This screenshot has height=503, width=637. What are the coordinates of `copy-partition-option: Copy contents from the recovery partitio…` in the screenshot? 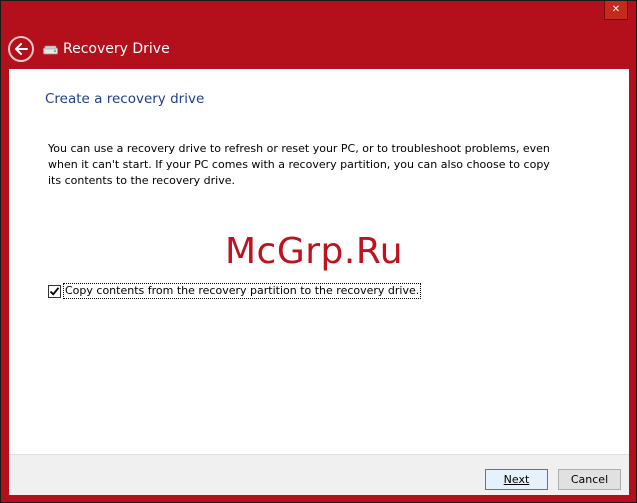 It's located at (235, 291).